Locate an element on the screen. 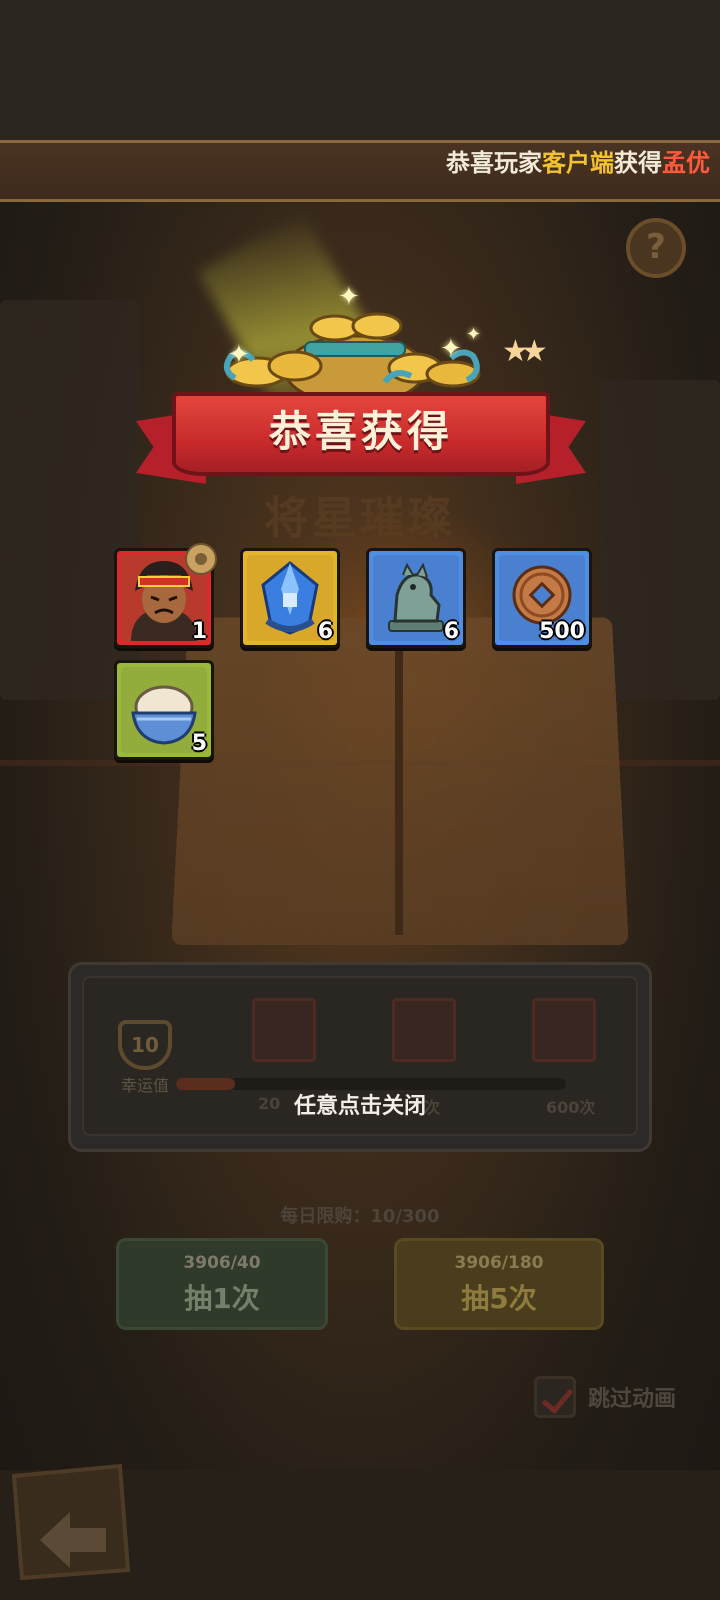 Image resolution: width=720 pixels, height=1600 pixels. hero-type-badge-icon is located at coordinates (201, 559).